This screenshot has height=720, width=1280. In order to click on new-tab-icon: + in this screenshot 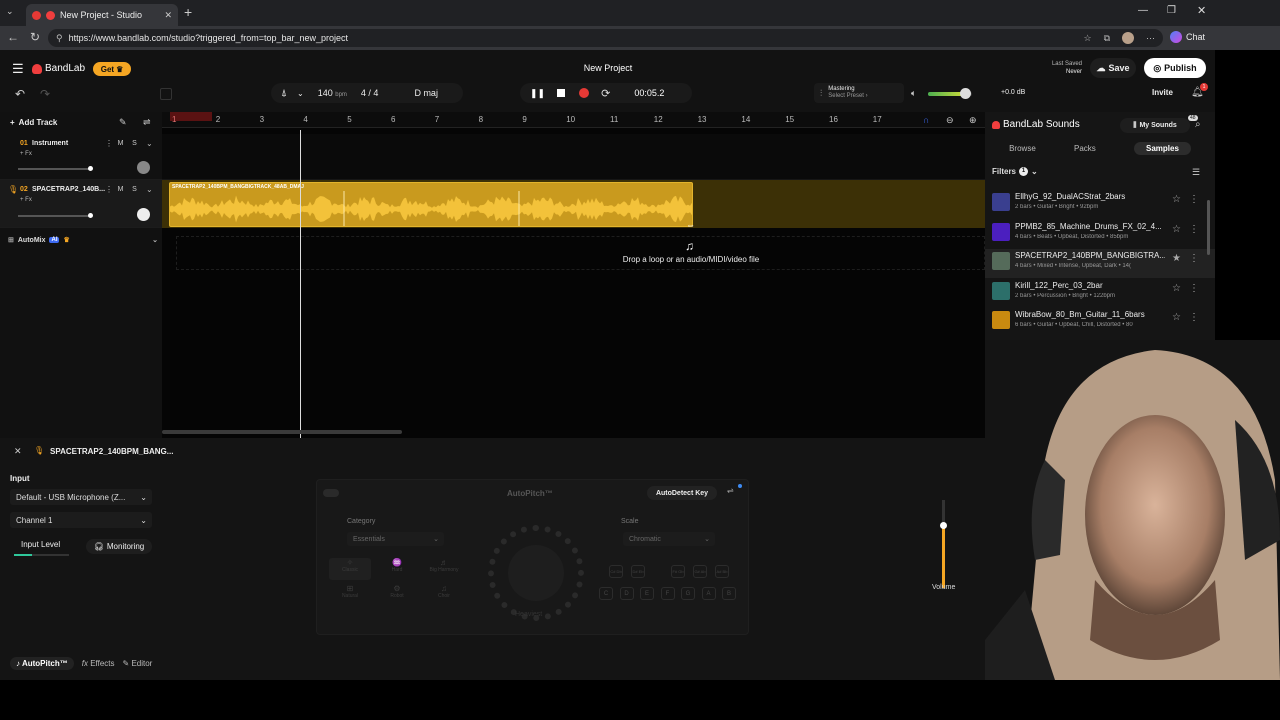, I will do `click(188, 12)`.